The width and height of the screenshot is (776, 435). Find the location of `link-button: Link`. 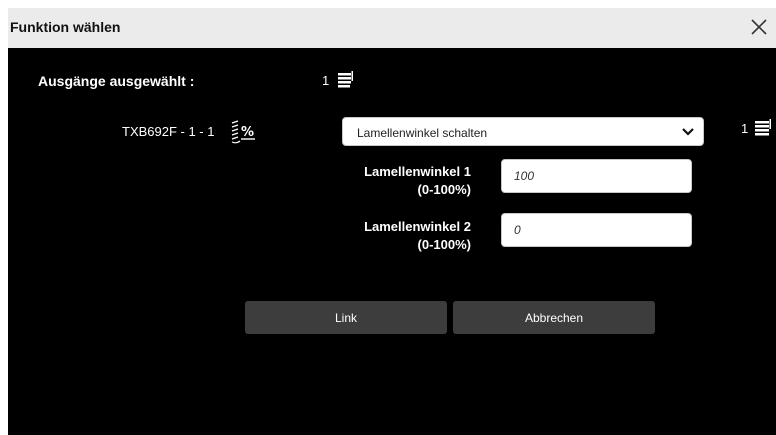

link-button: Link is located at coordinates (346, 317).